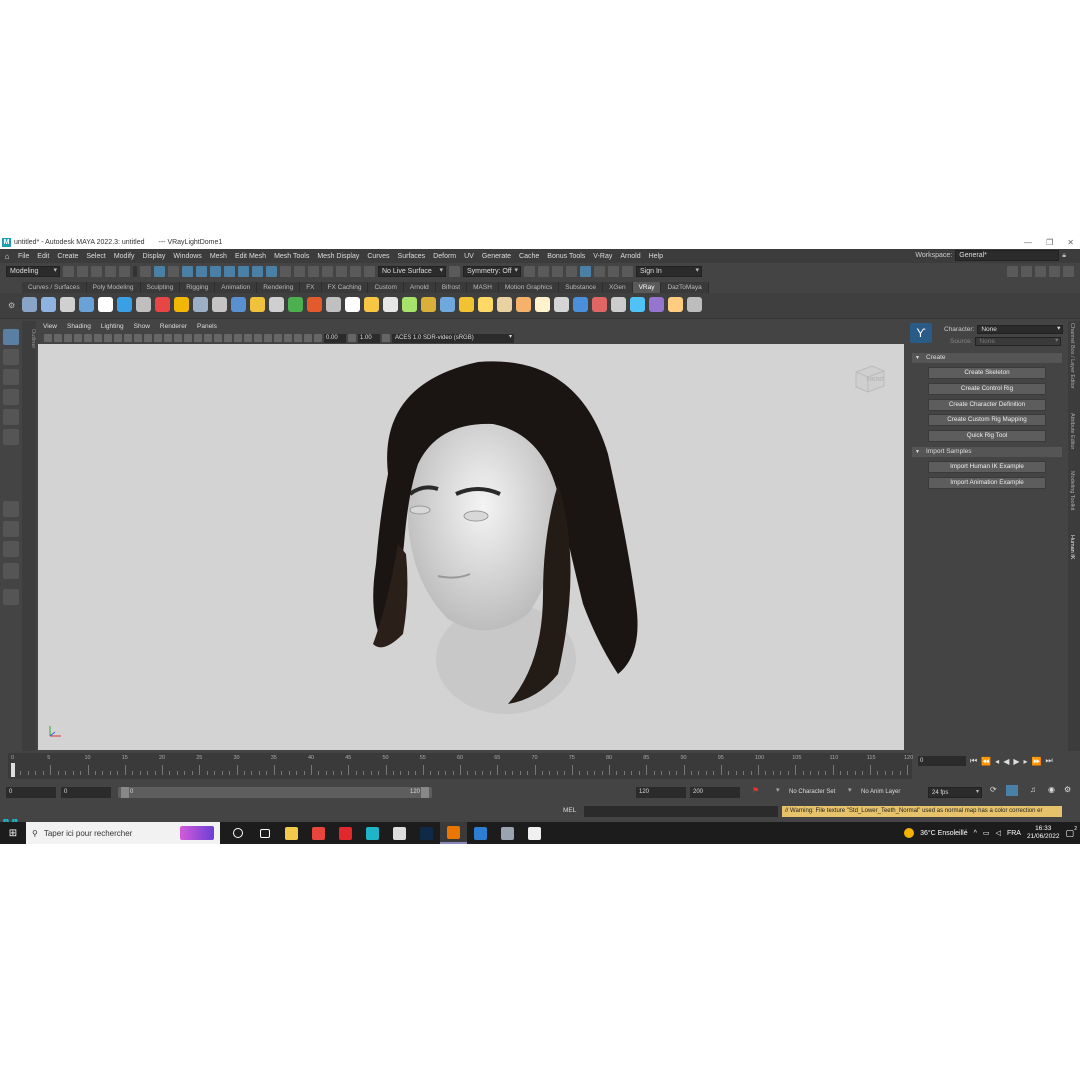  Describe the element at coordinates (986, 761) in the screenshot. I see `step-back-key-icon: ⏪` at that location.